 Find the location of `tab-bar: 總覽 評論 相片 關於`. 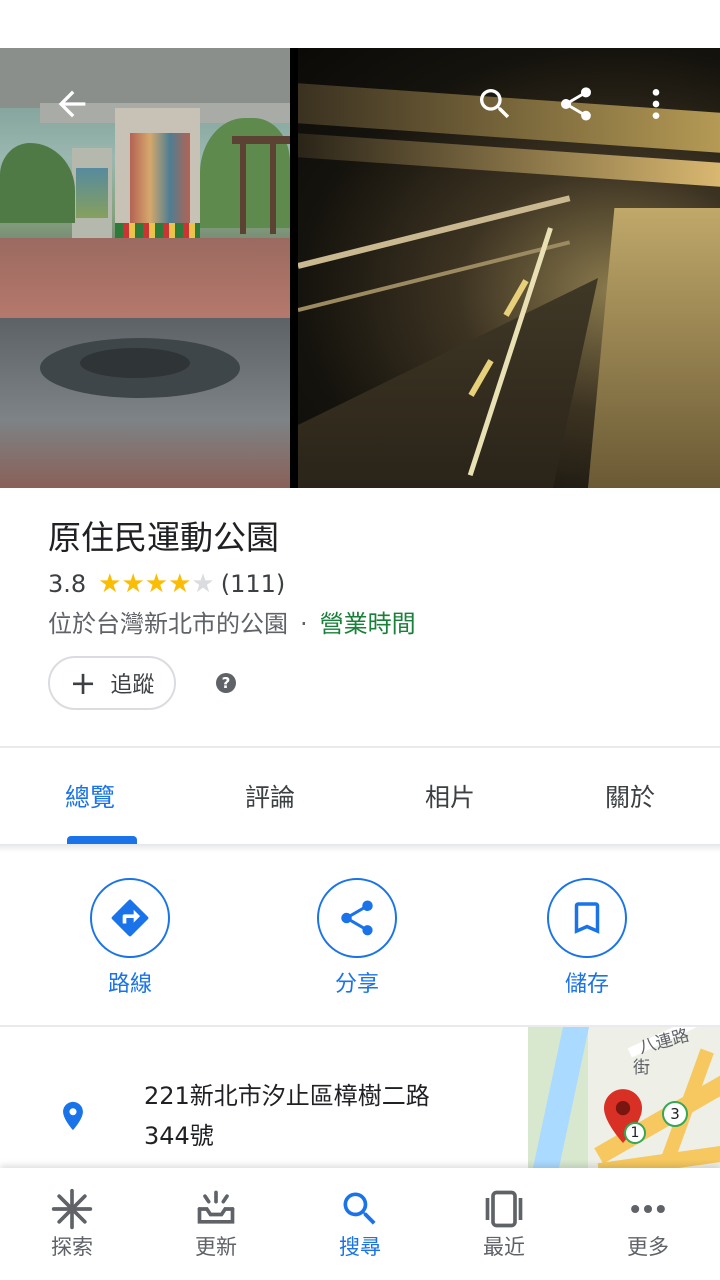

tab-bar: 總覽 評論 相片 關於 is located at coordinates (360, 796).